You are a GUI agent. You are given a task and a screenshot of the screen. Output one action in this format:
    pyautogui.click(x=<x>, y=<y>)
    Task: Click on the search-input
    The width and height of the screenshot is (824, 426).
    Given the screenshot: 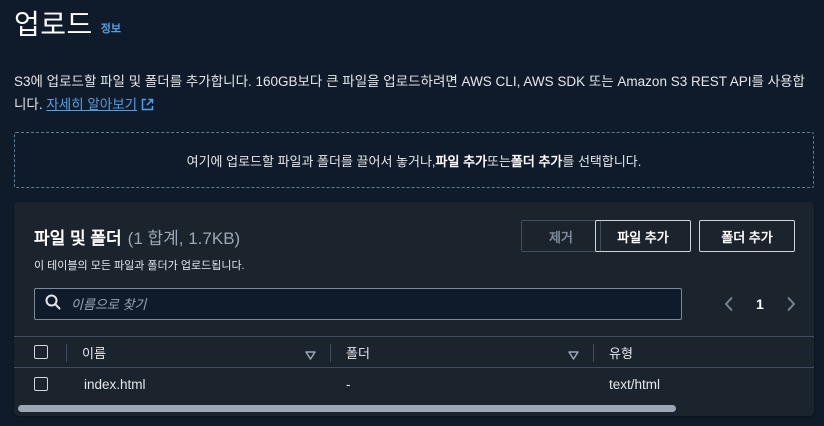 What is the action you would take?
    pyautogui.click(x=366, y=304)
    